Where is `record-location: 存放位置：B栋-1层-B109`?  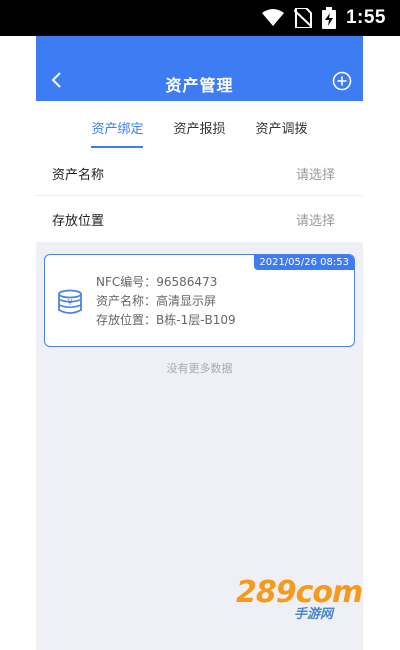 record-location: 存放位置：B栋-1层-B109 is located at coordinates (166, 320).